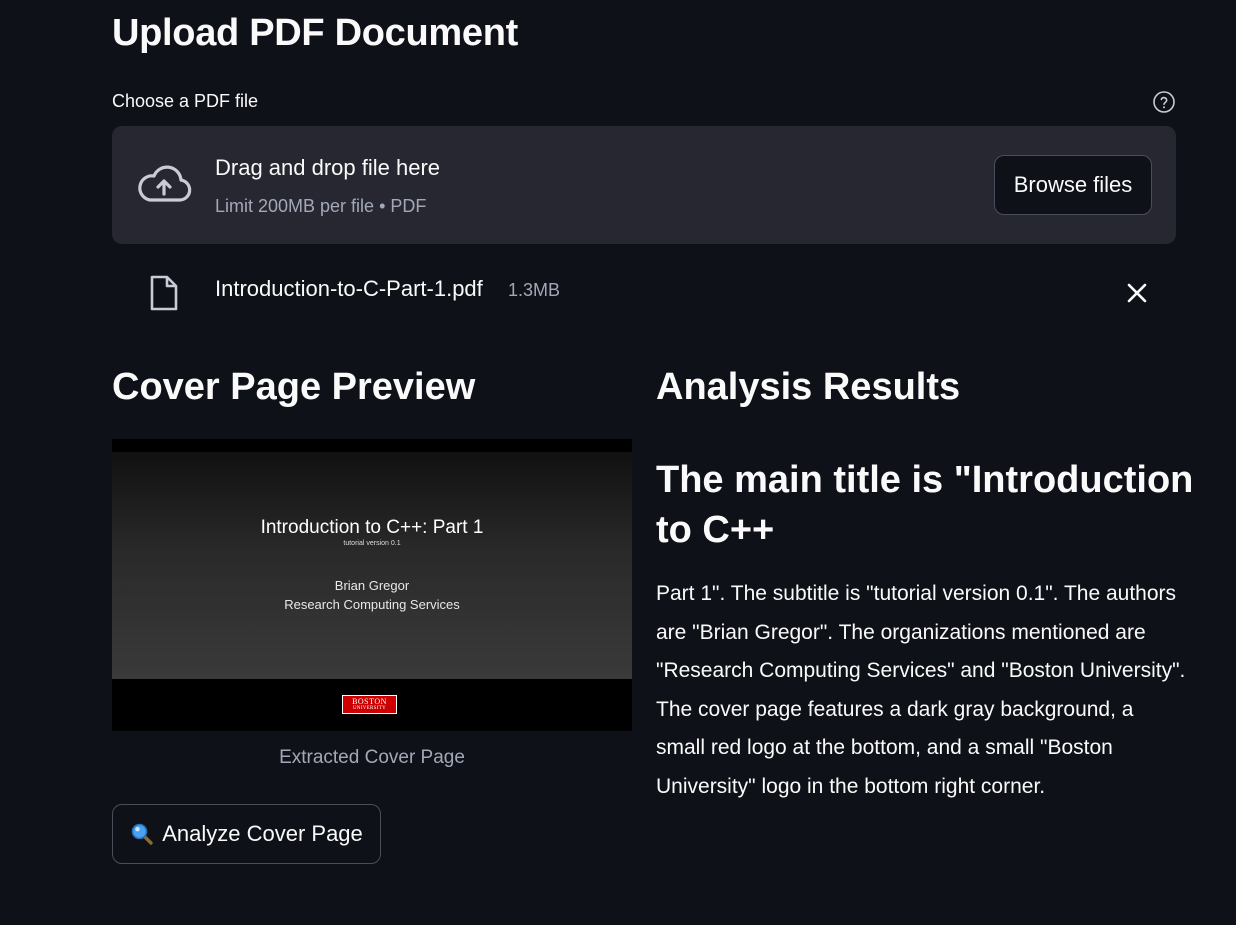 This screenshot has height=925, width=1236. What do you see at coordinates (644, 294) in the screenshot?
I see `uploaded-file-item: Introduction-to-C-Part-1.pdf 1.3MB` at bounding box center [644, 294].